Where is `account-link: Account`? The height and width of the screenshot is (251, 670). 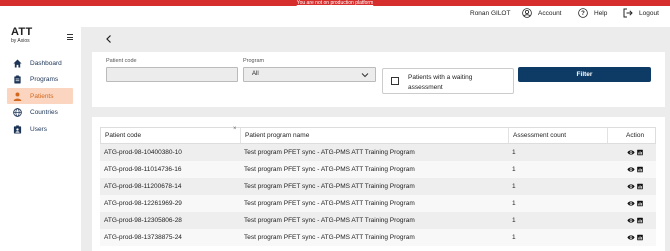
account-link: Account is located at coordinates (542, 13).